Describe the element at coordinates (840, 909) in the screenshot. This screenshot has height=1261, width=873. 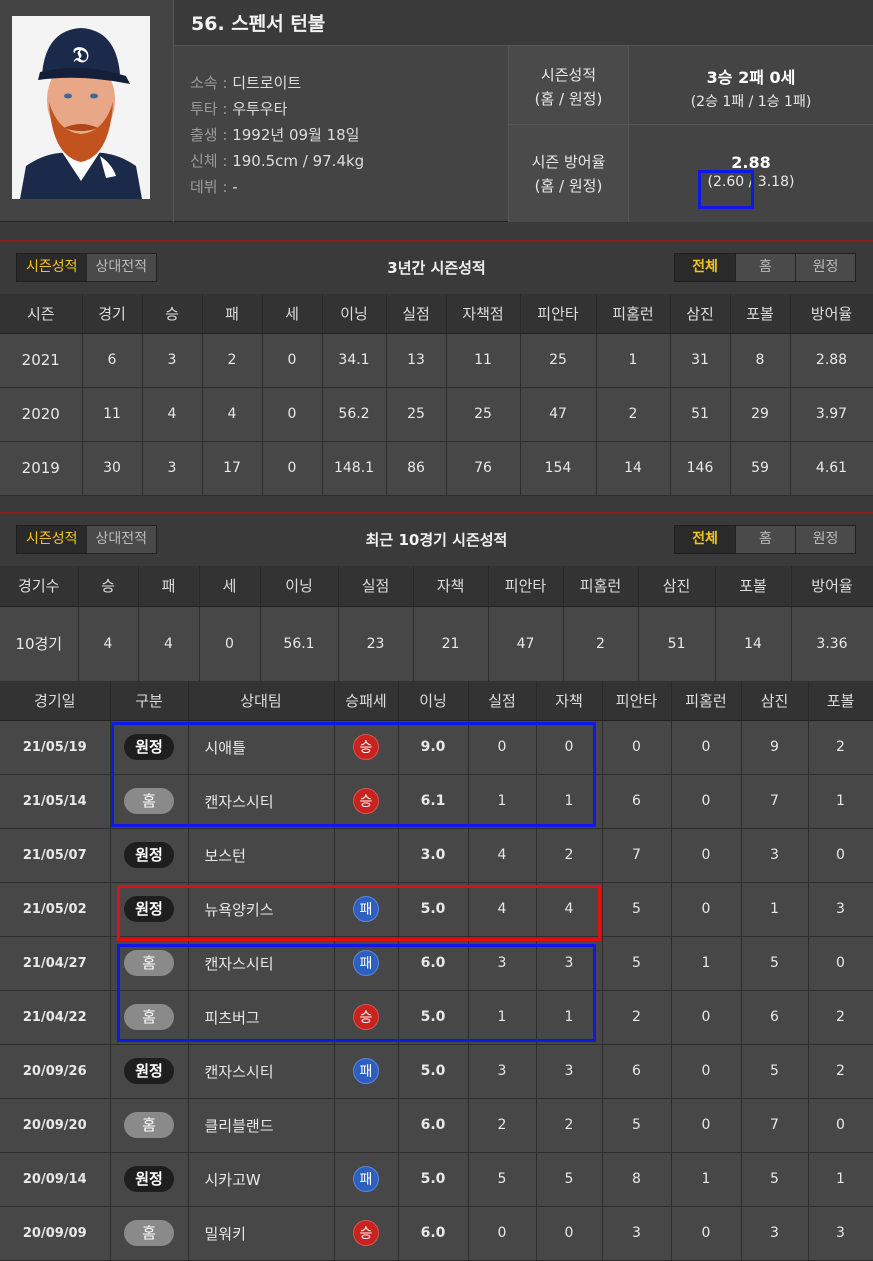
I see `stat-bb: 3` at that location.